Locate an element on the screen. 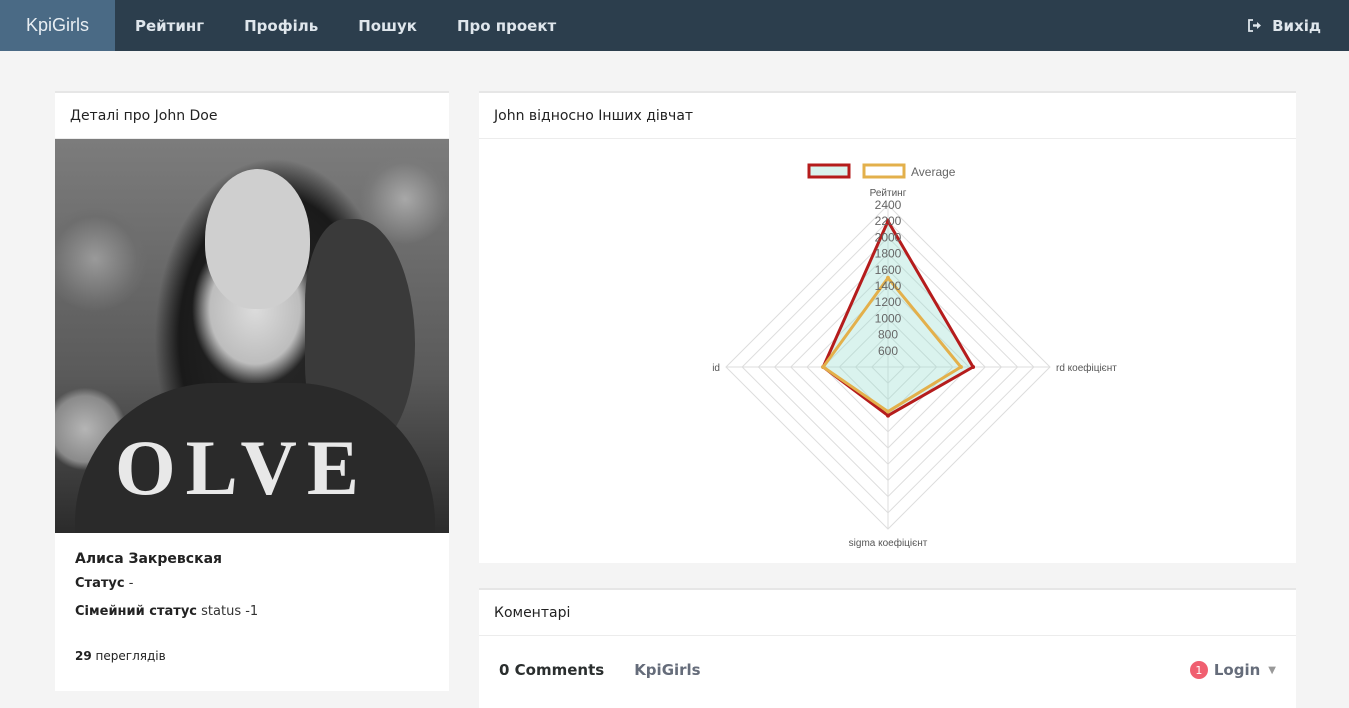  tick-label: 1200 is located at coordinates (888, 302).